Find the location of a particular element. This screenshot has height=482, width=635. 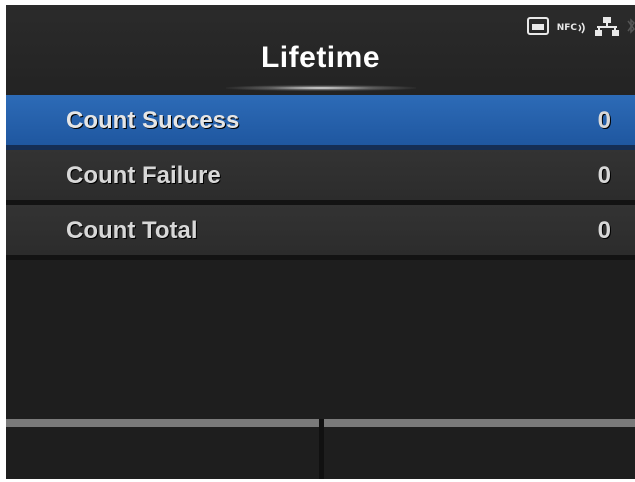

softkey-divider is located at coordinates (321, 449).